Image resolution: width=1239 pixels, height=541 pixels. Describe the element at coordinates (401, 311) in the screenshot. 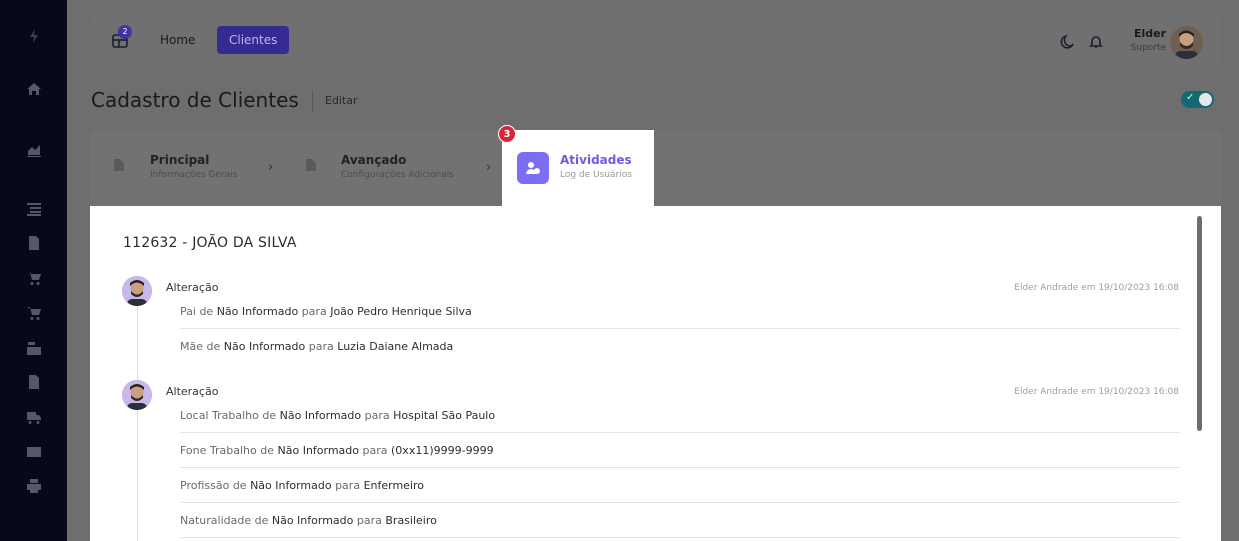

I see `change-to: João Pedro Henrique Silva` at that location.